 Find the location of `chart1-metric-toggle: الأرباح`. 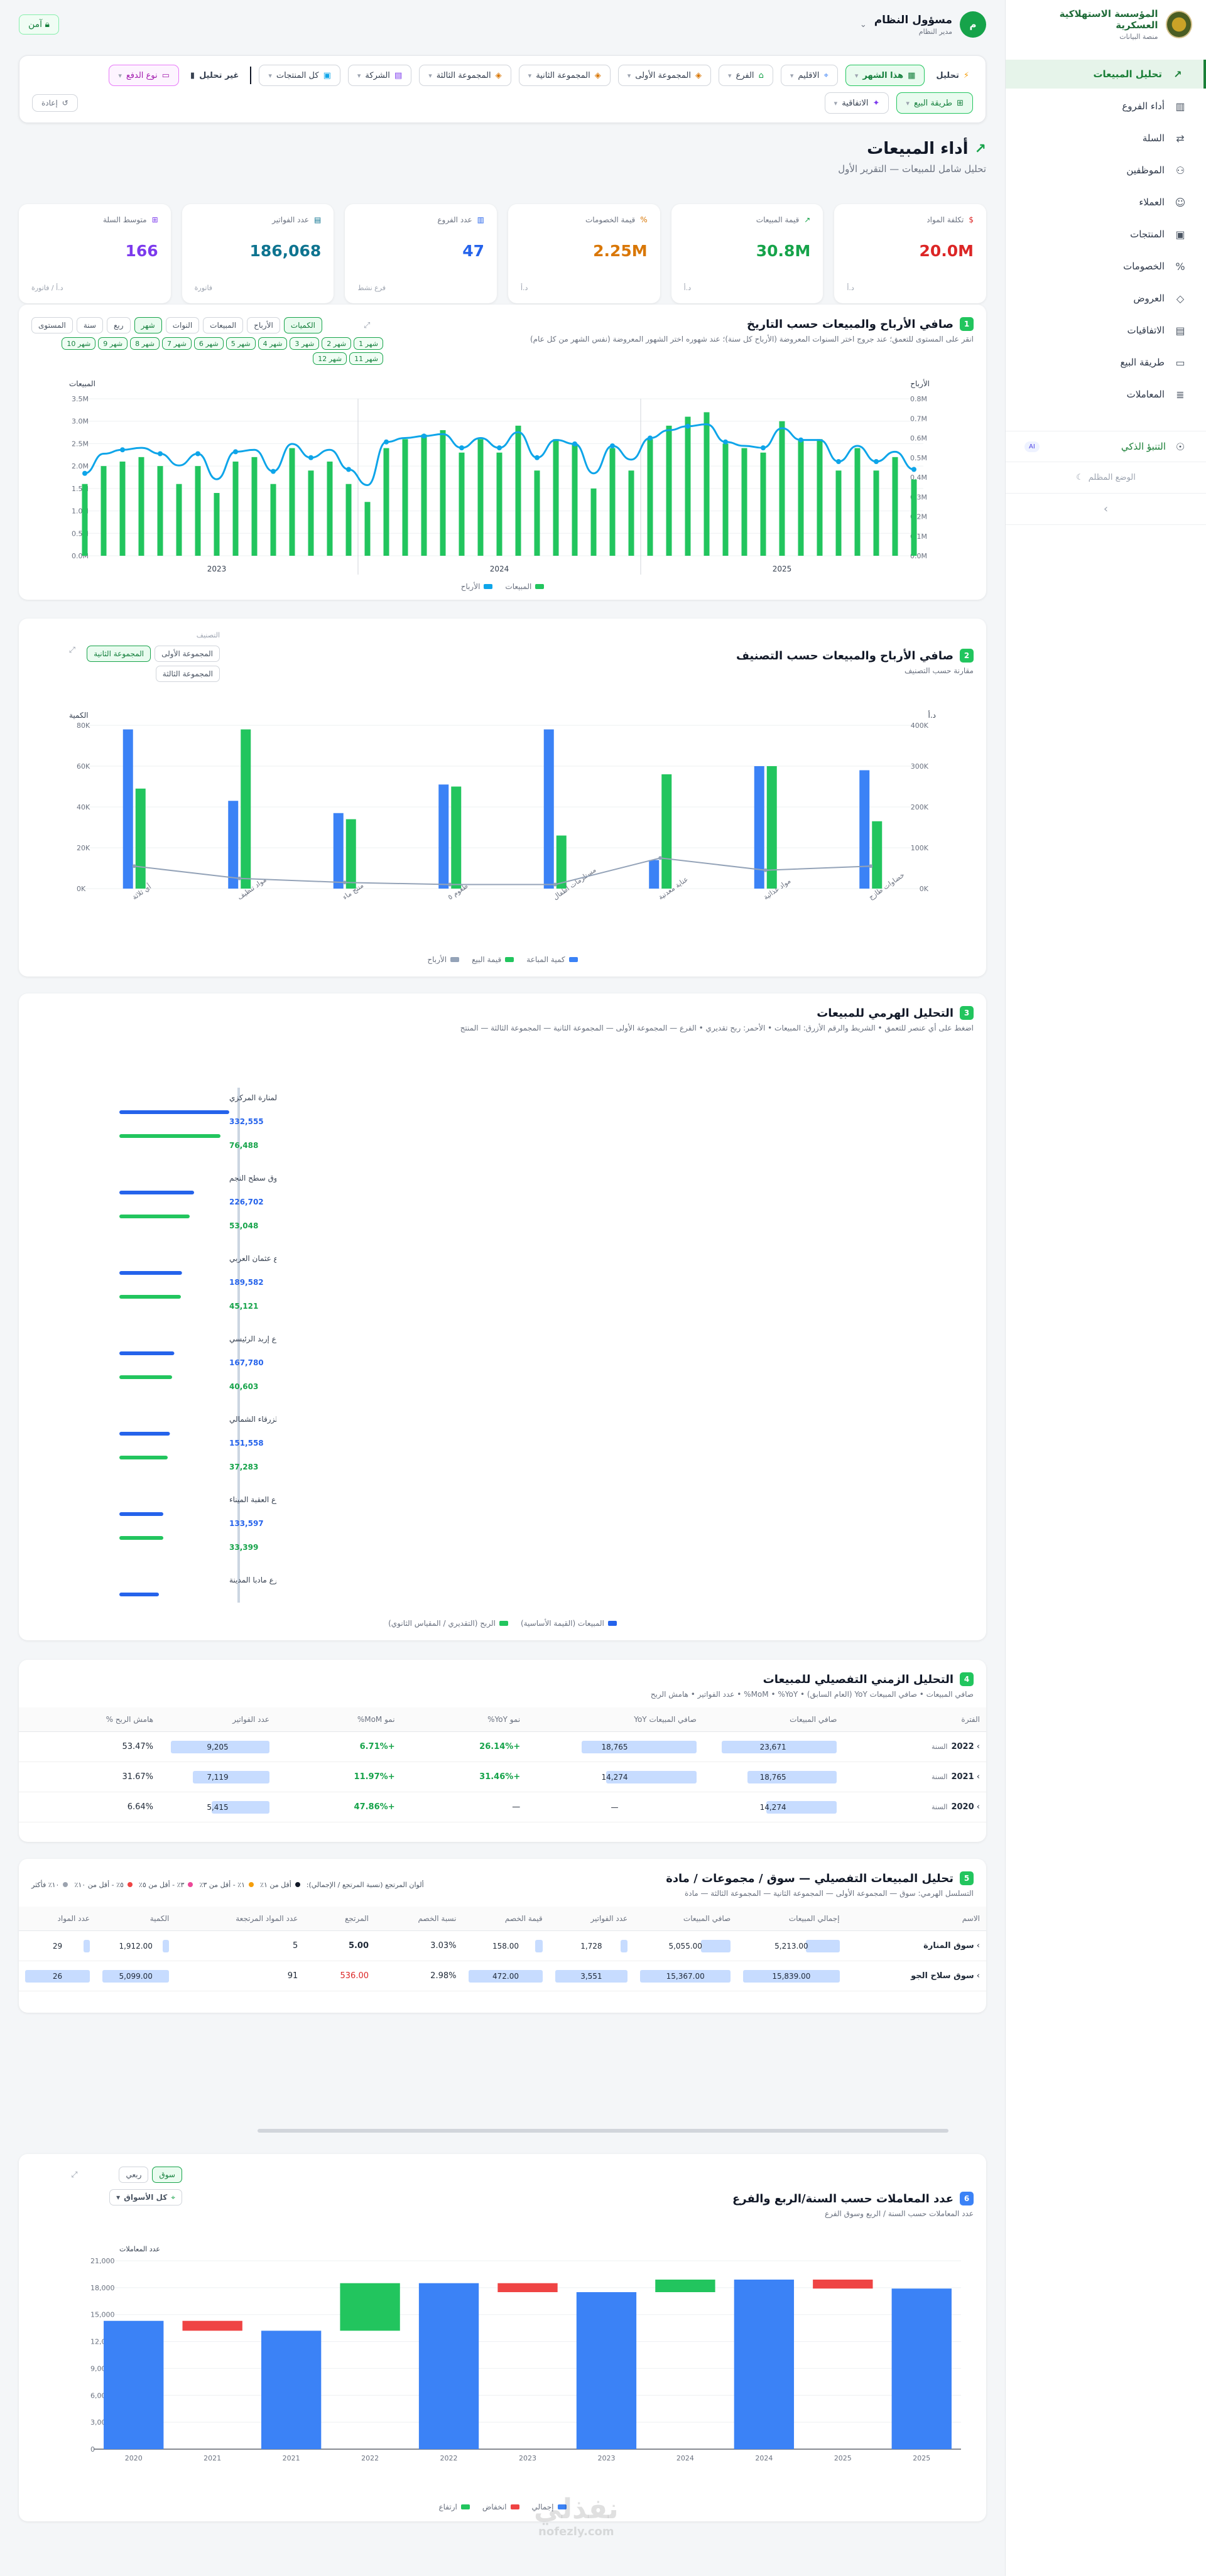

chart1-metric-toggle: الأرباح is located at coordinates (263, 325).